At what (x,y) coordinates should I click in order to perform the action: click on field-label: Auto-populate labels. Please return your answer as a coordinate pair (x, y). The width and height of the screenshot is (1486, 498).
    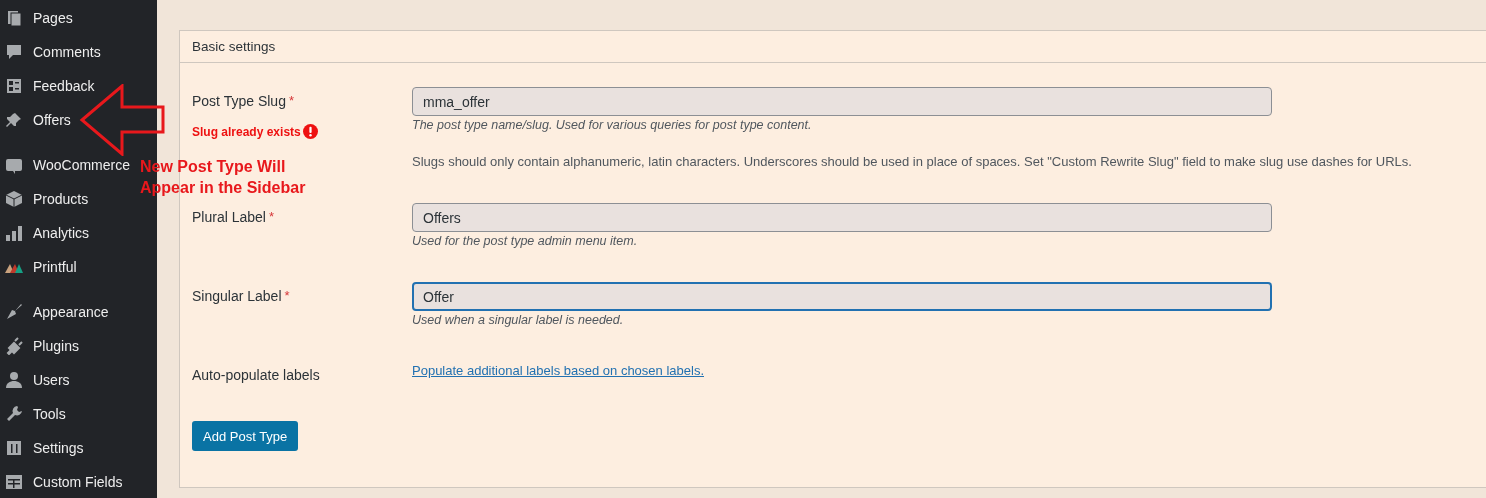
    Looking at the image, I should click on (256, 375).